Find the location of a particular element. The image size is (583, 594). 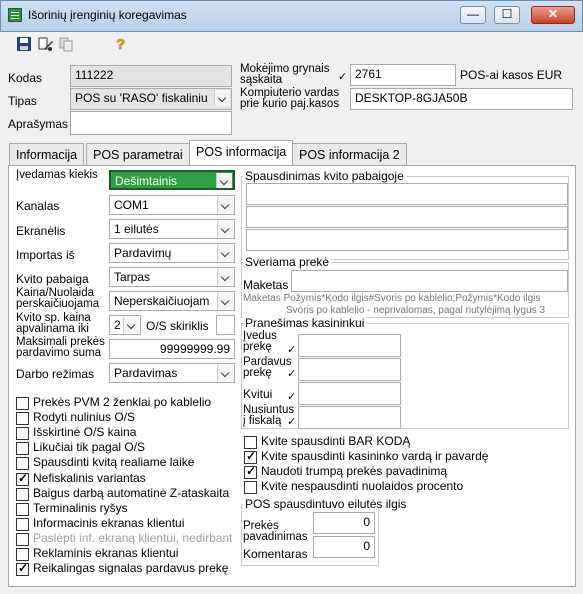

maketas-label: Maketas is located at coordinates (266, 285).